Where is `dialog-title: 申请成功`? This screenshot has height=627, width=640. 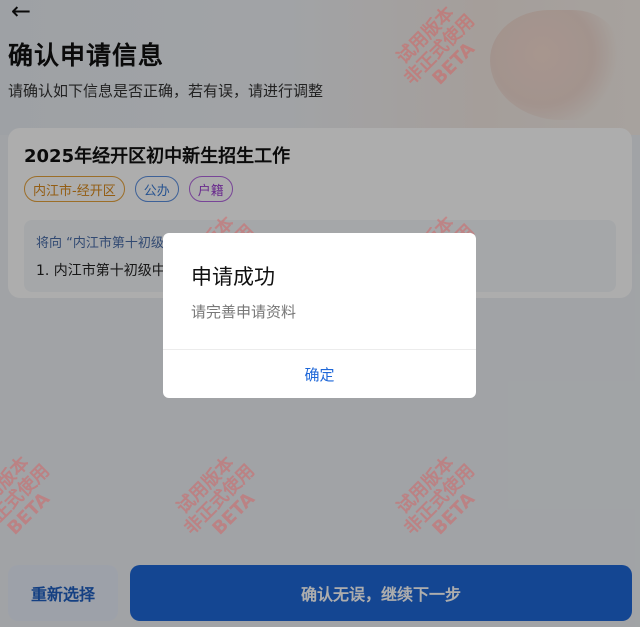 dialog-title: 申请成功 is located at coordinates (233, 277).